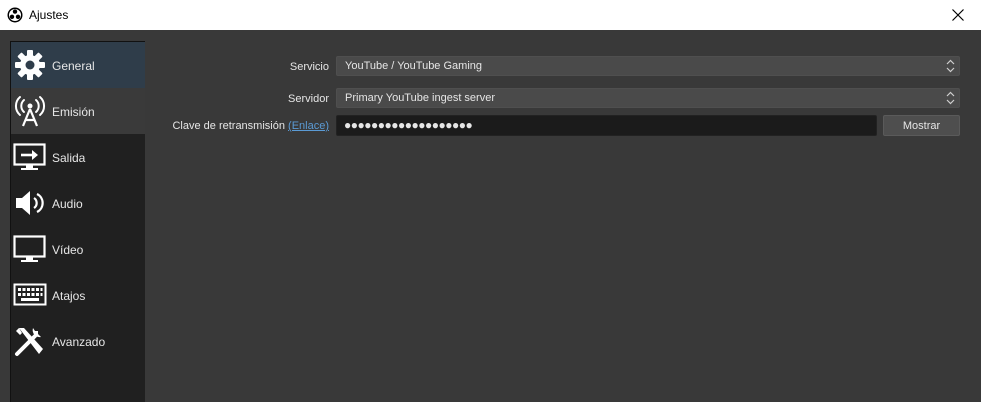 The image size is (981, 402). I want to click on sidebar-item-audio: Audio, so click(78, 203).